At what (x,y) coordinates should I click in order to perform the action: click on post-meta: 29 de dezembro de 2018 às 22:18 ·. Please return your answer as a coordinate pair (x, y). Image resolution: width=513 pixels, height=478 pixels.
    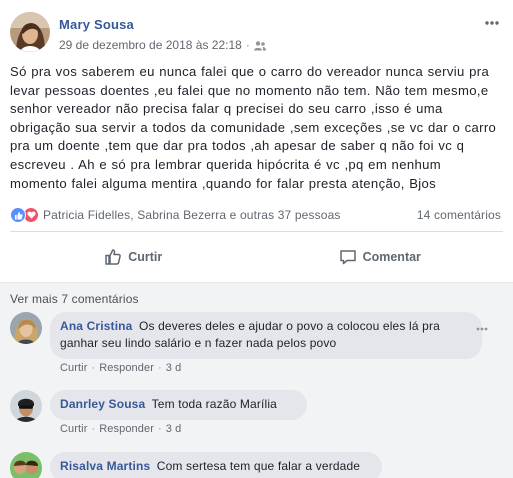
    Looking at the image, I should click on (162, 45).